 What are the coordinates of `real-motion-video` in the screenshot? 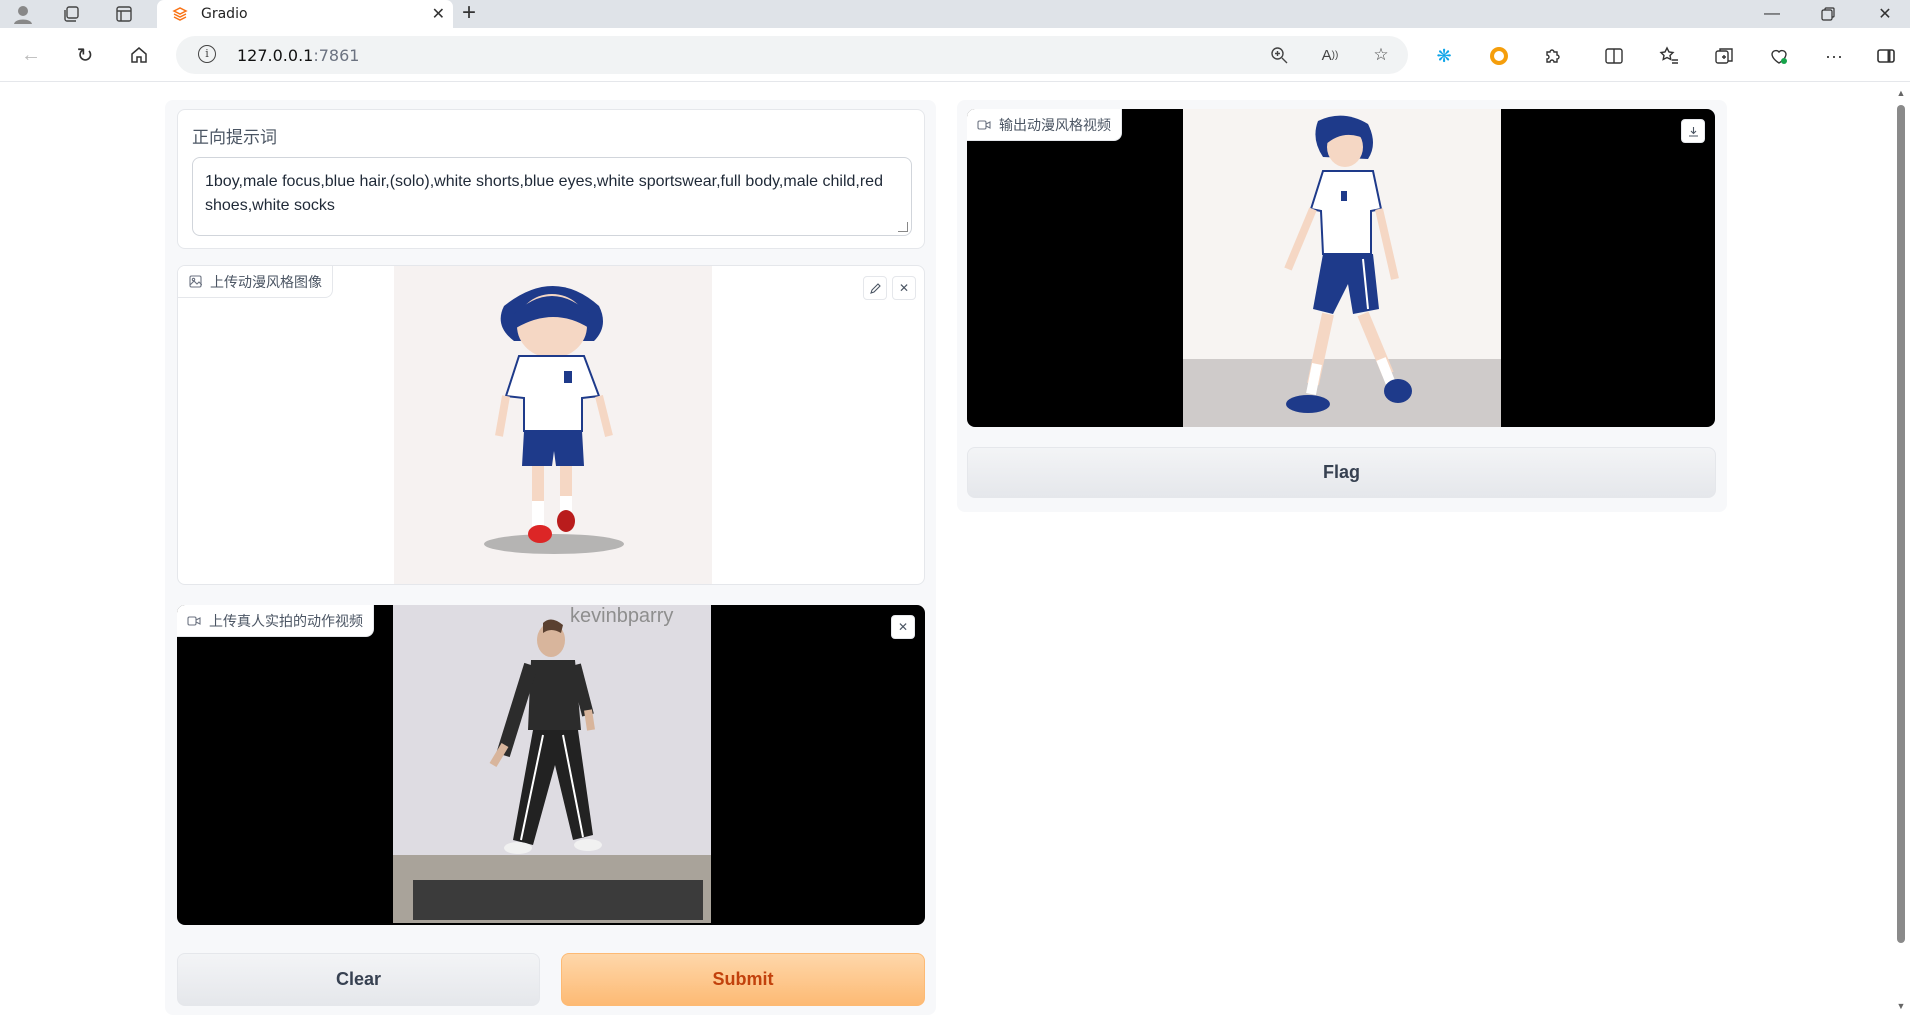 It's located at (552, 764).